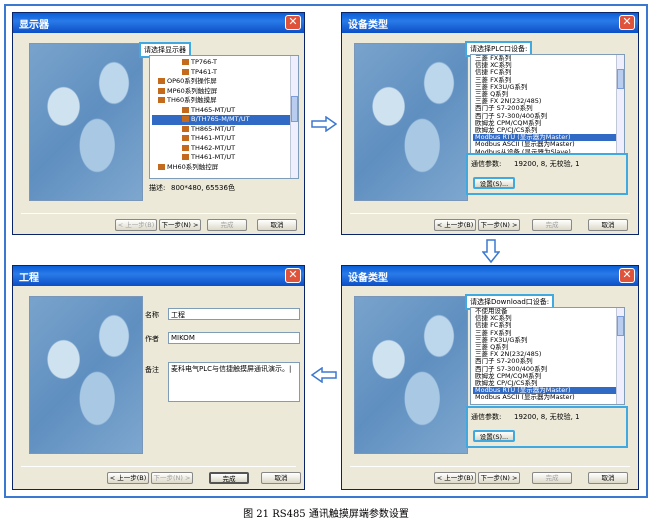 Image resolution: width=652 pixels, height=520 pixels. I want to click on list-item: TH465-MT/UT, so click(225, 111).